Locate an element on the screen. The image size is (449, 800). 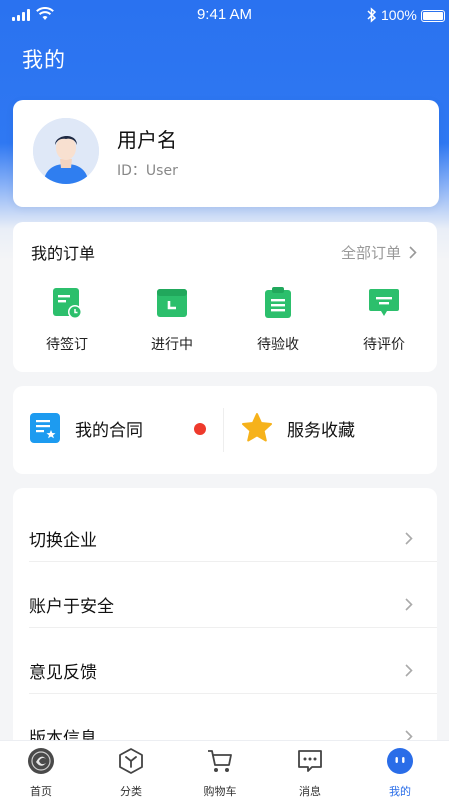
sign-doc-icon is located at coordinates (67, 303).